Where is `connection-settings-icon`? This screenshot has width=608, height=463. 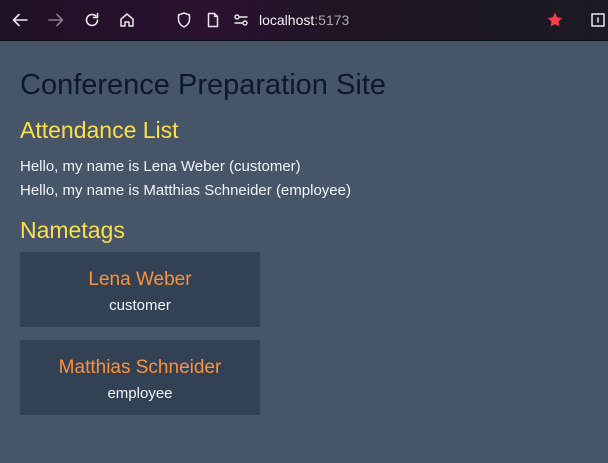 connection-settings-icon is located at coordinates (241, 20).